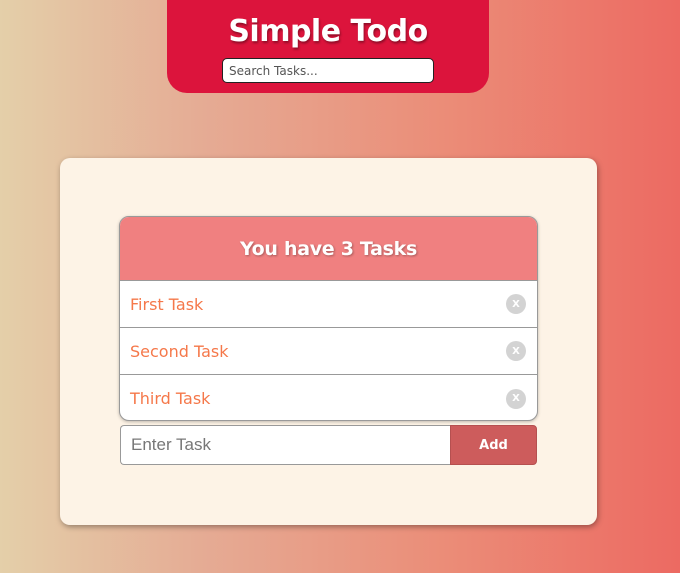 Image resolution: width=680 pixels, height=573 pixels. I want to click on search-input, so click(328, 70).